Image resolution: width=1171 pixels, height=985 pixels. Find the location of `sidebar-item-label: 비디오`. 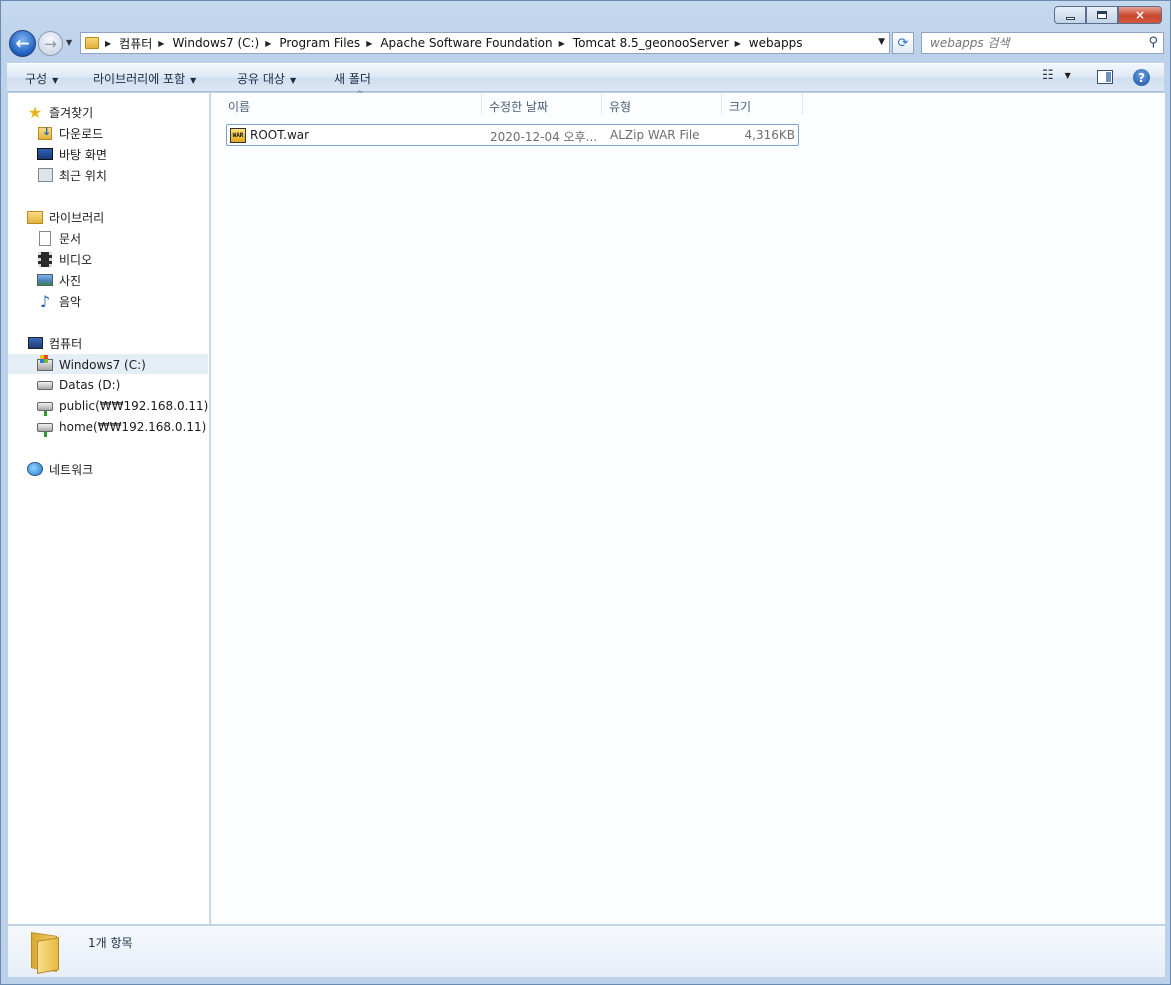

sidebar-item-label: 비디오 is located at coordinates (76, 259).